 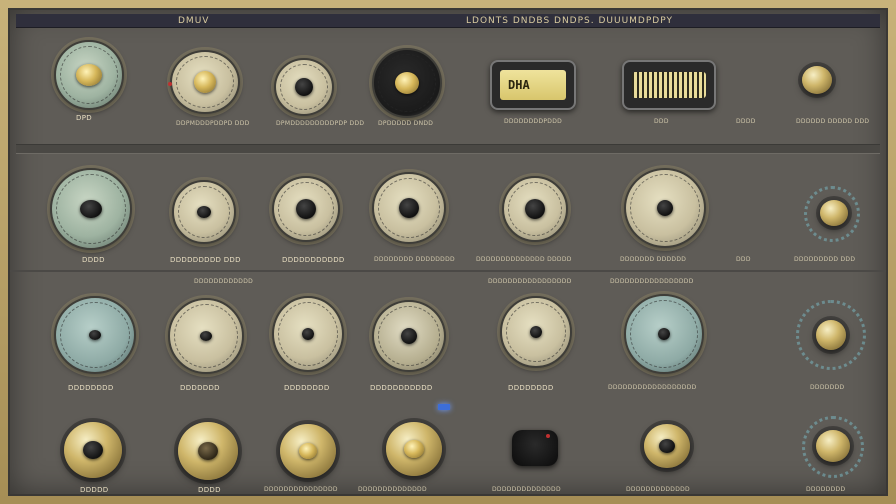 I want to click on row1-side-label: DDDD, so click(x=746, y=121).